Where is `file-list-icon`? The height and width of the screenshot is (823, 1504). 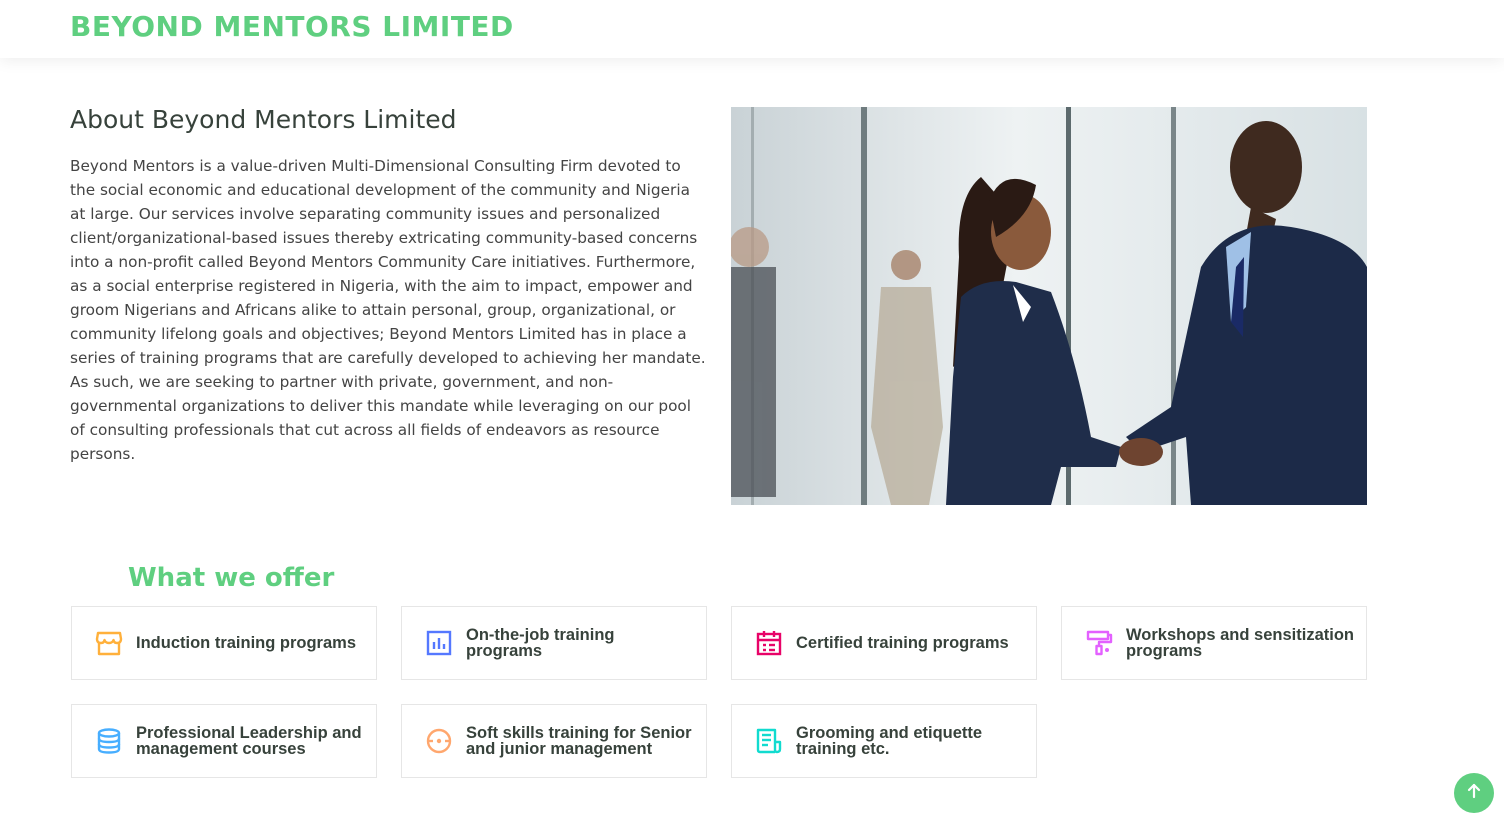
file-list-icon is located at coordinates (769, 741).